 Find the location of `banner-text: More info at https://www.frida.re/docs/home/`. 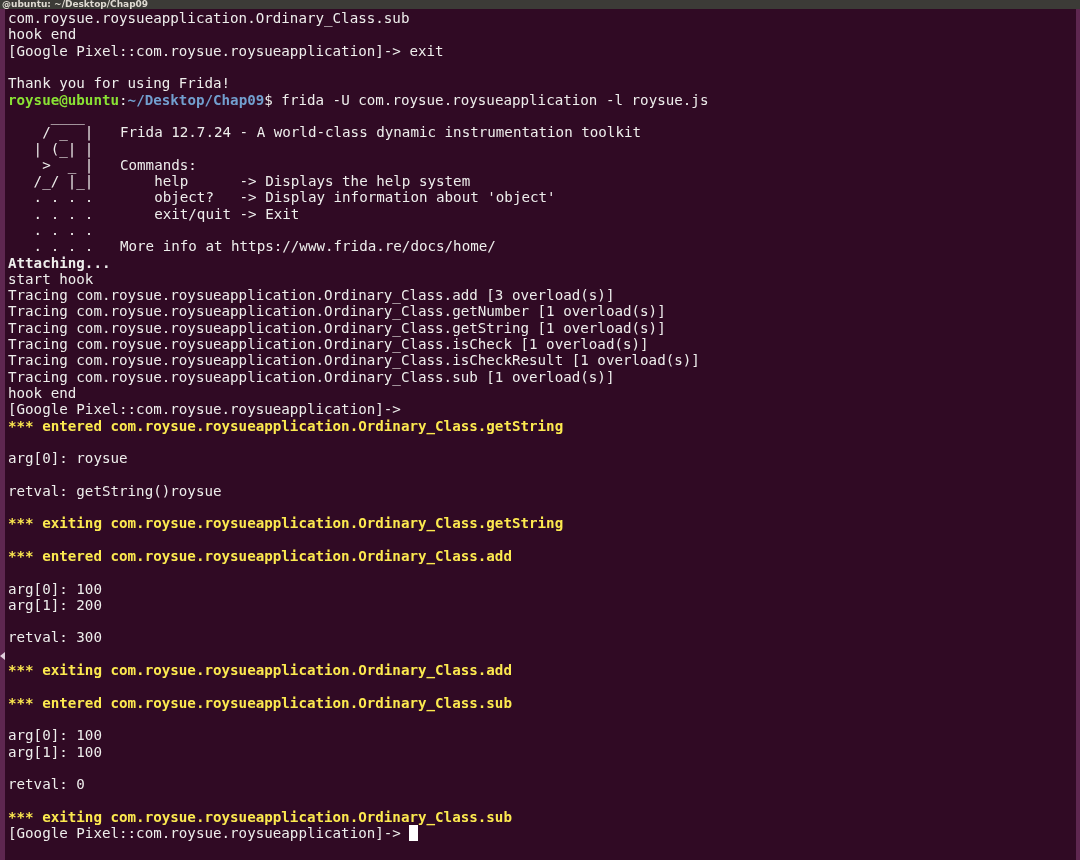

banner-text: More info at https://www.frida.re/docs/home/ is located at coordinates (308, 246).